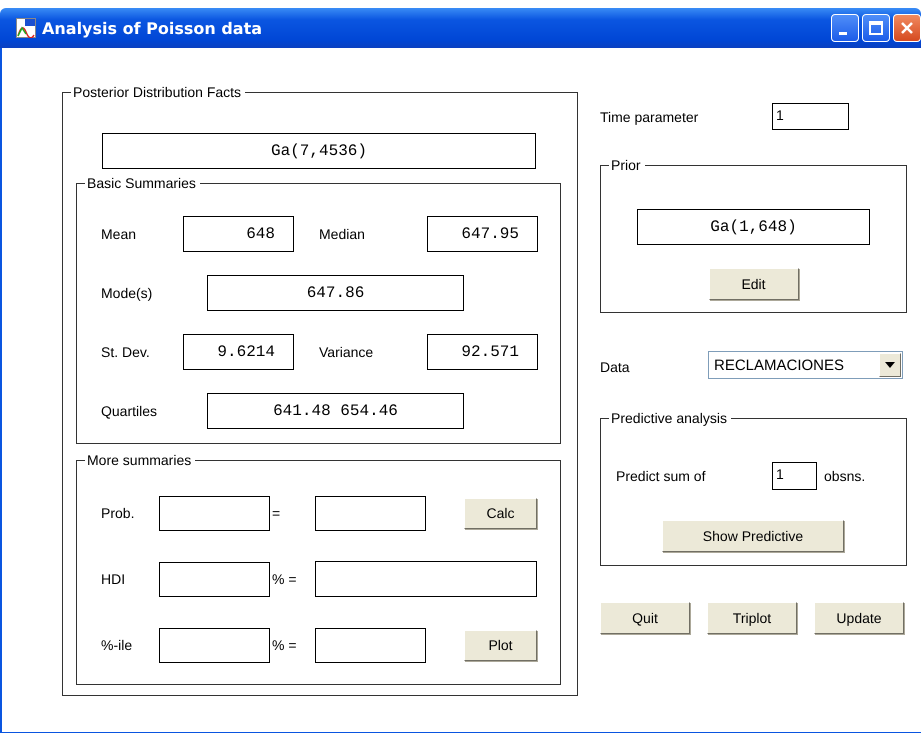 This screenshot has height=733, width=921. Describe the element at coordinates (238, 352) in the screenshot. I see `value-field: 9.6214` at that location.